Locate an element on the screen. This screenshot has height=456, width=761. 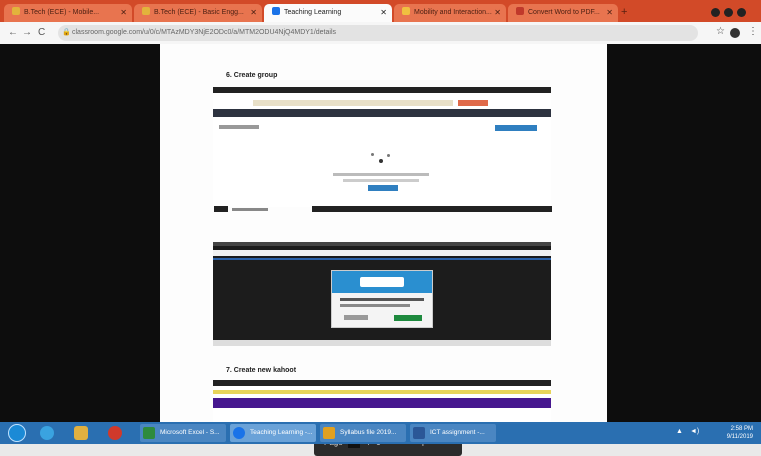
tab-label: Teaching Learning is located at coordinates (313, 12).